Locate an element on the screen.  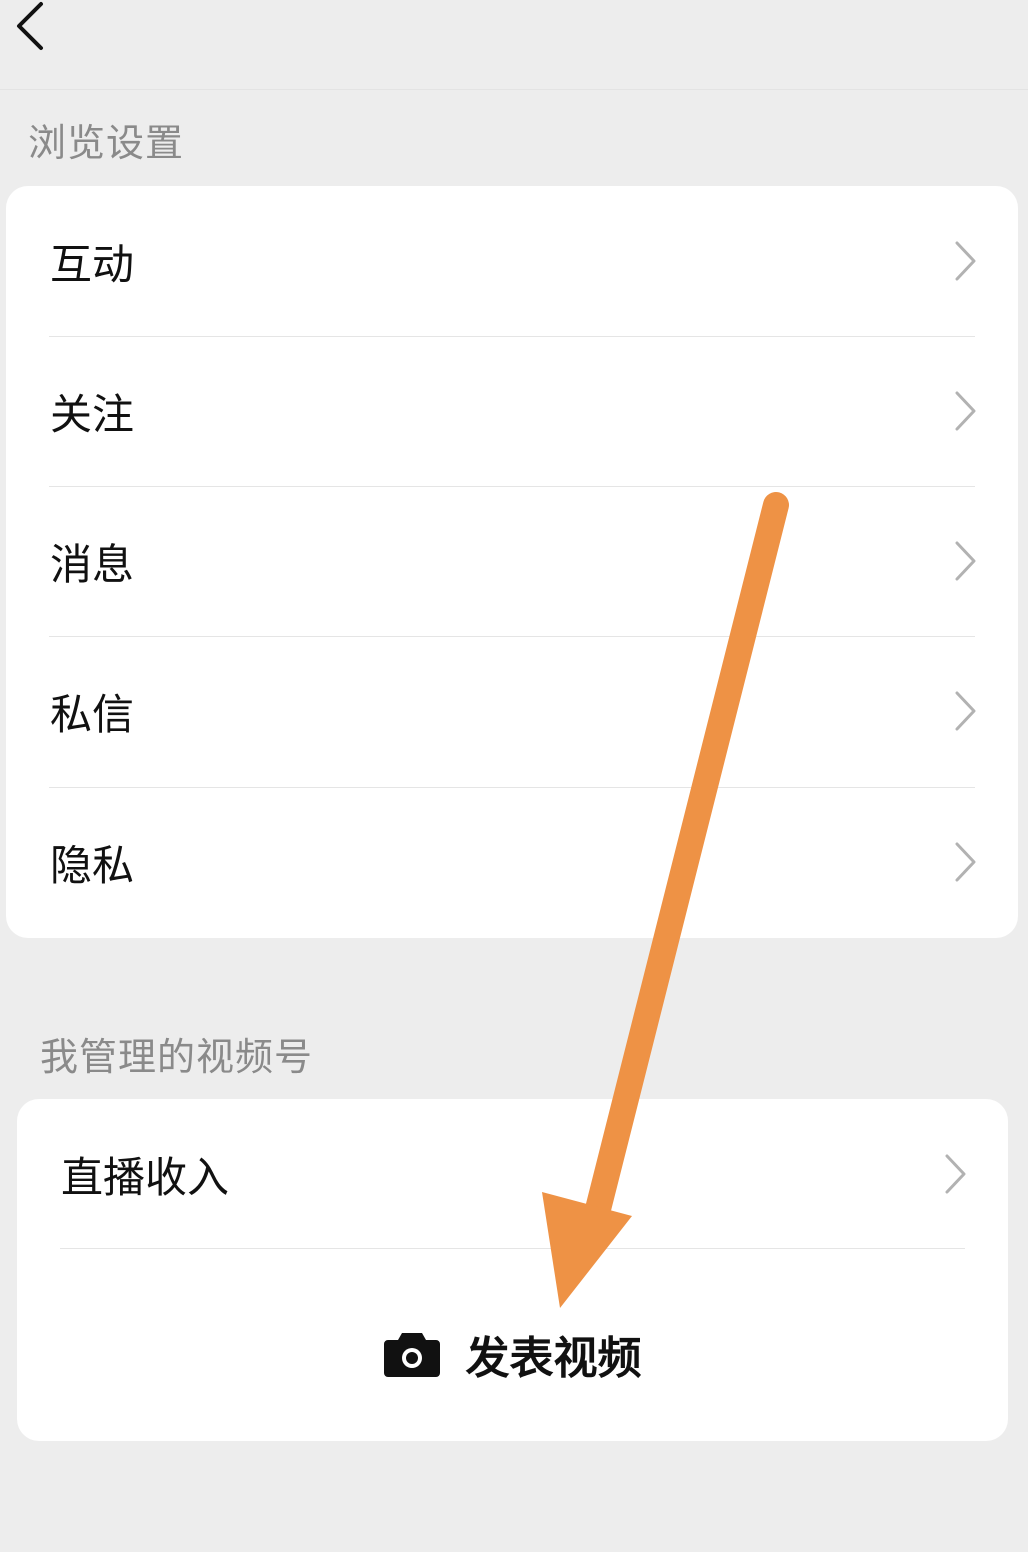
publish-video-button: 发表视频 is located at coordinates (512, 1354).